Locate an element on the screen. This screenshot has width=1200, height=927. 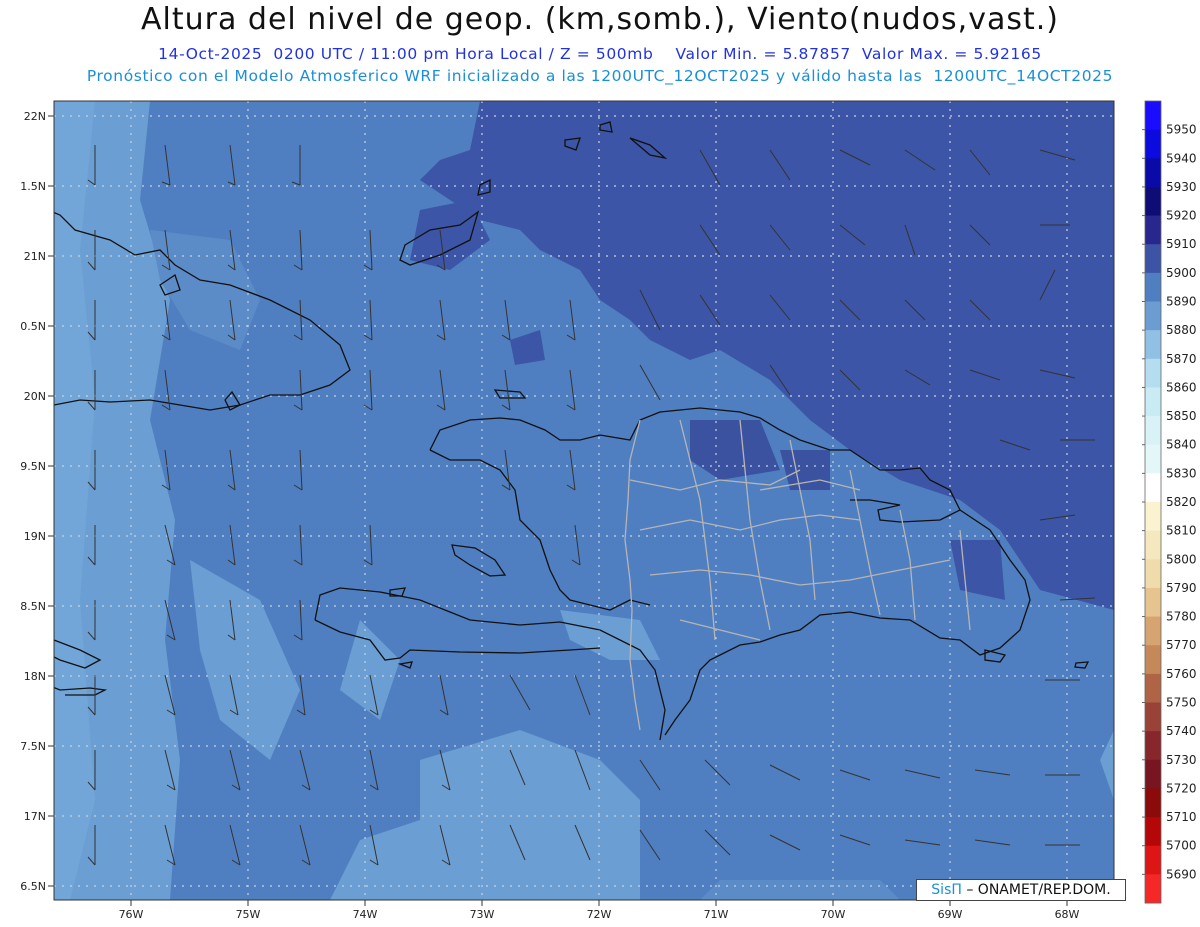
lon-label: 68W is located at coordinates (1067, 914).